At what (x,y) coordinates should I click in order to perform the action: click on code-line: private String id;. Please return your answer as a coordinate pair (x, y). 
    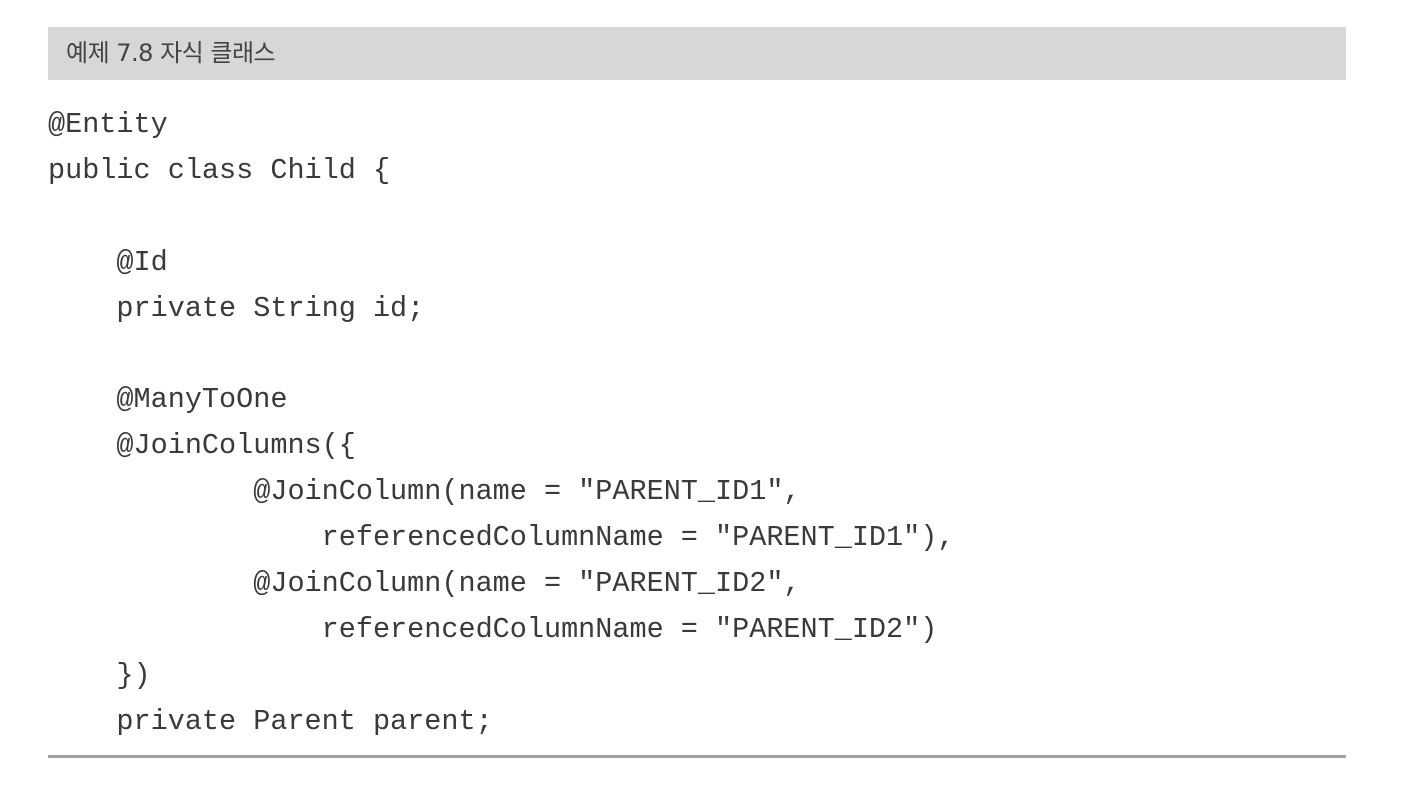
    Looking at the image, I should click on (236, 308).